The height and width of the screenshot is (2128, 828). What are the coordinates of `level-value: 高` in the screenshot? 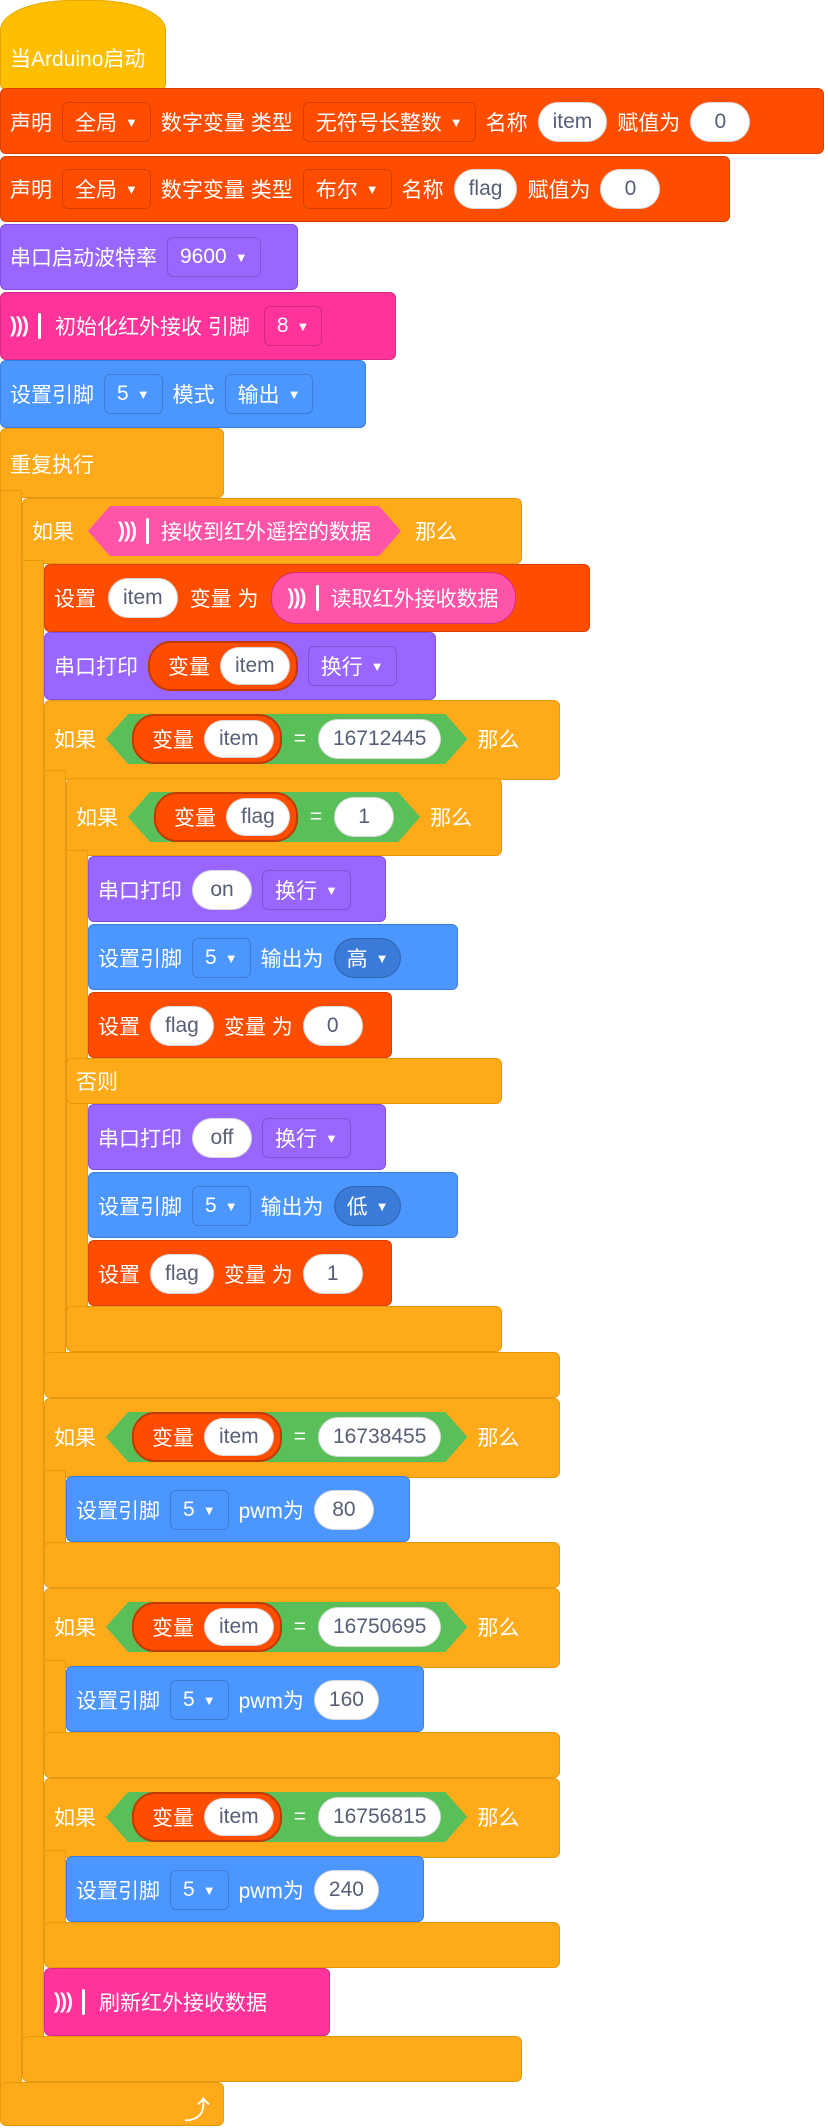 It's located at (357, 959).